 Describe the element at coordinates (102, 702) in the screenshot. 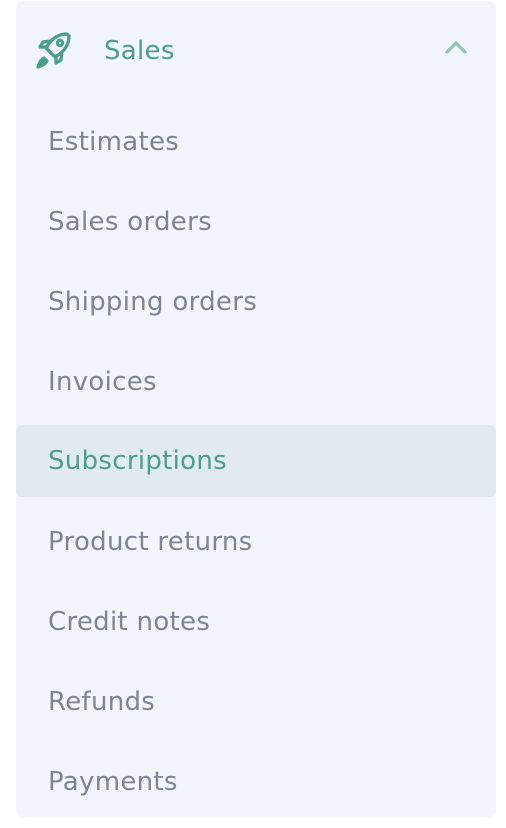

I see `menu-item-label: Refunds` at that location.